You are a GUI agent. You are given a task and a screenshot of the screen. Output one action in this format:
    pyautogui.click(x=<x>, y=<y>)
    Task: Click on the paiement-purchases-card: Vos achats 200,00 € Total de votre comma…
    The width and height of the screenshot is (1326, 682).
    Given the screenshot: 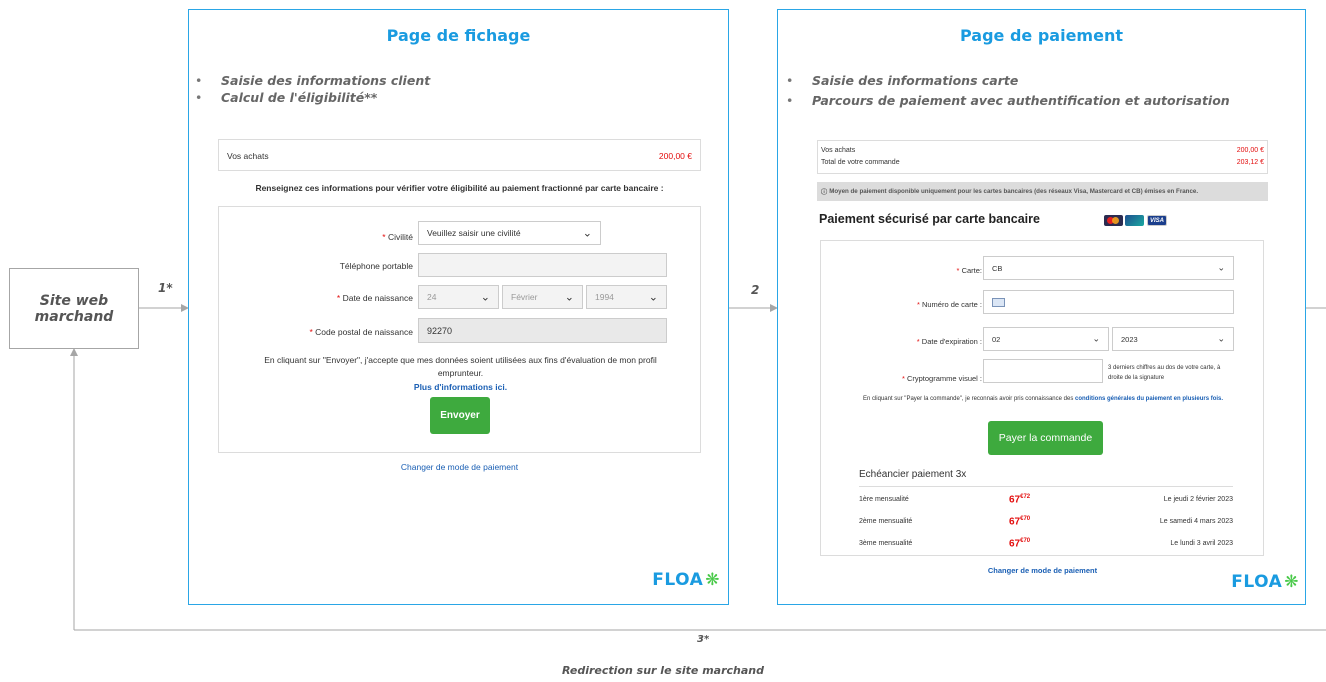 What is the action you would take?
    pyautogui.click(x=1042, y=157)
    